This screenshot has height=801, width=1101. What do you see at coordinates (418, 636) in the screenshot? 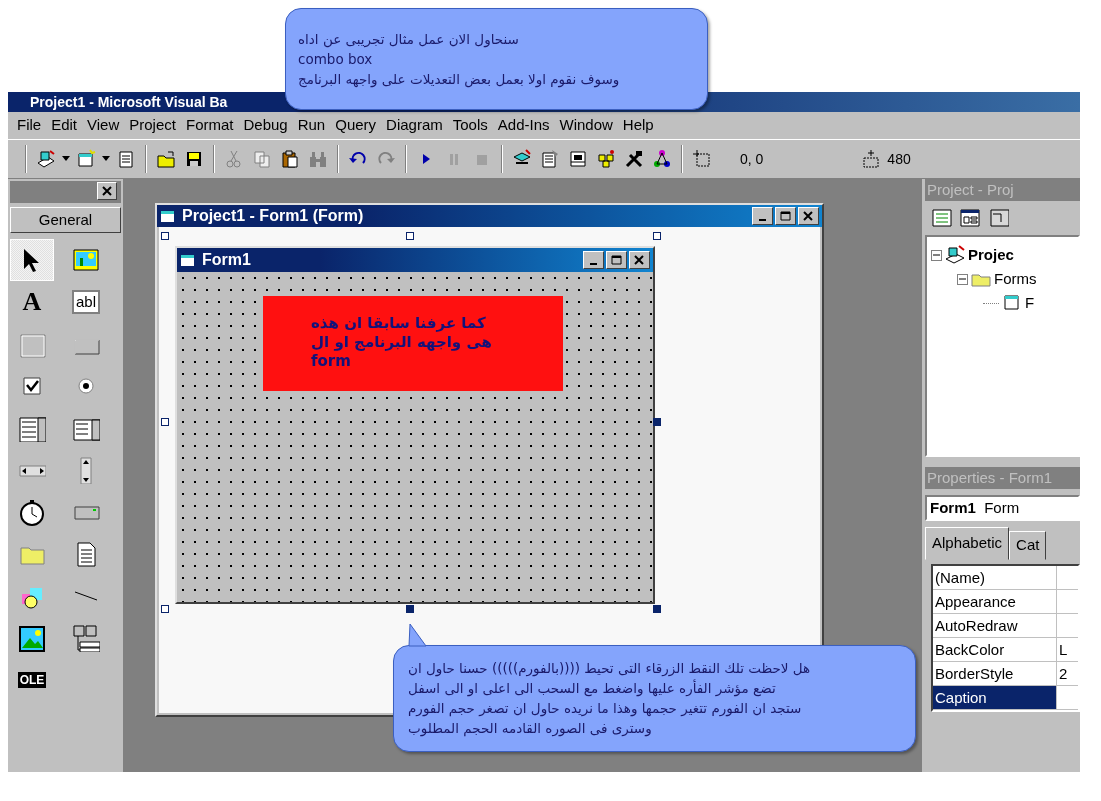
I see `callout-tail` at bounding box center [418, 636].